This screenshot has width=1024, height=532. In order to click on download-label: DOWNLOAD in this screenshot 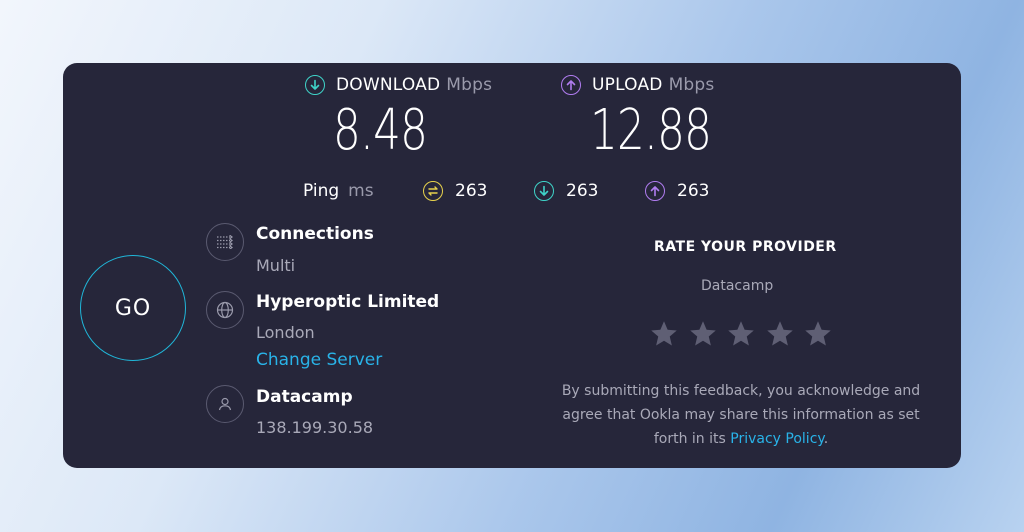, I will do `click(388, 85)`.